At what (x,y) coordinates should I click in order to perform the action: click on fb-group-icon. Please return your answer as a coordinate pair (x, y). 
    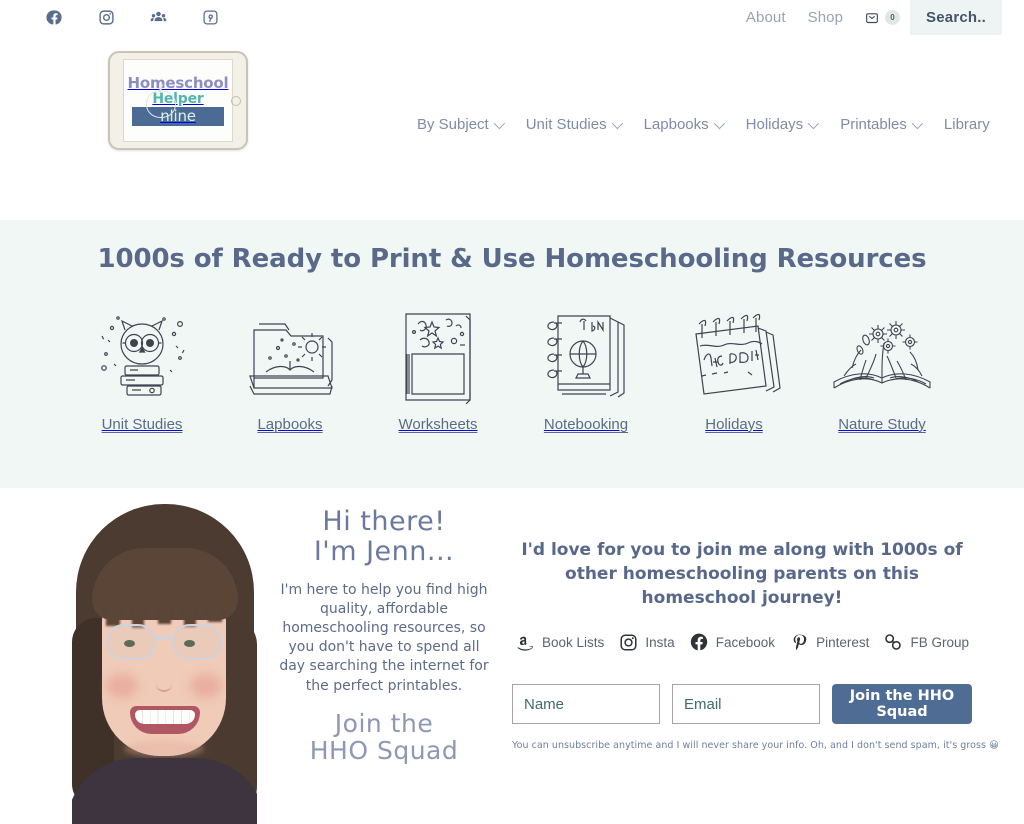
    Looking at the image, I should click on (158, 17).